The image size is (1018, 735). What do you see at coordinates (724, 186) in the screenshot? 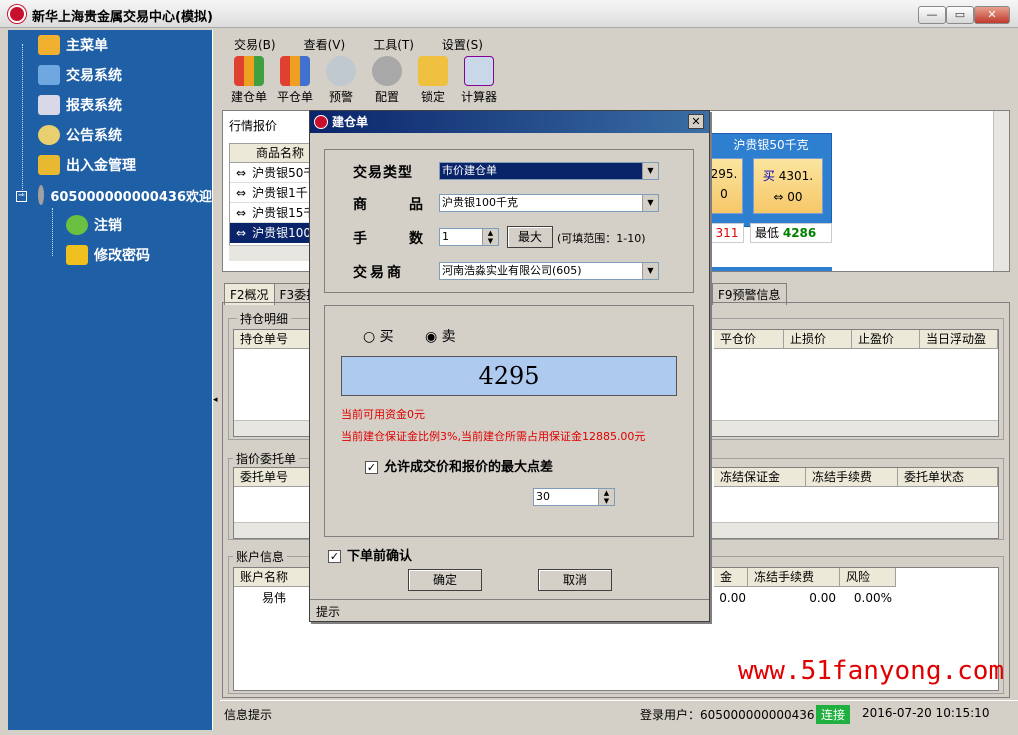
I see `sell-quote-button: 295. 0` at bounding box center [724, 186].